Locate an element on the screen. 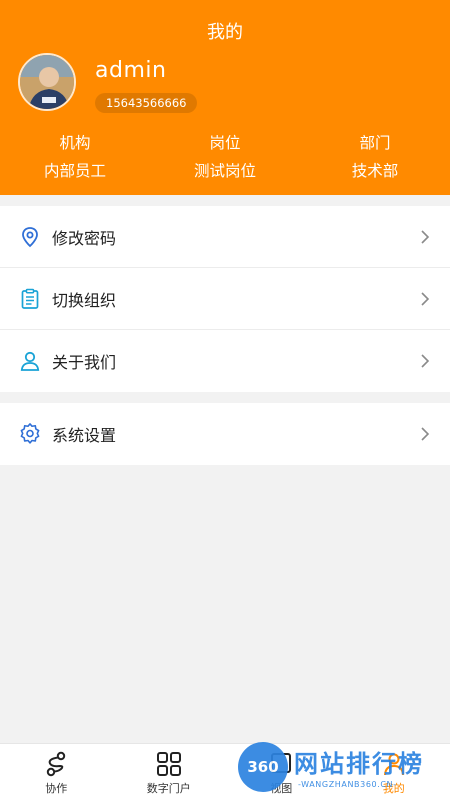 The width and height of the screenshot is (450, 800). menu-item-label: 系统设置 is located at coordinates (84, 435).